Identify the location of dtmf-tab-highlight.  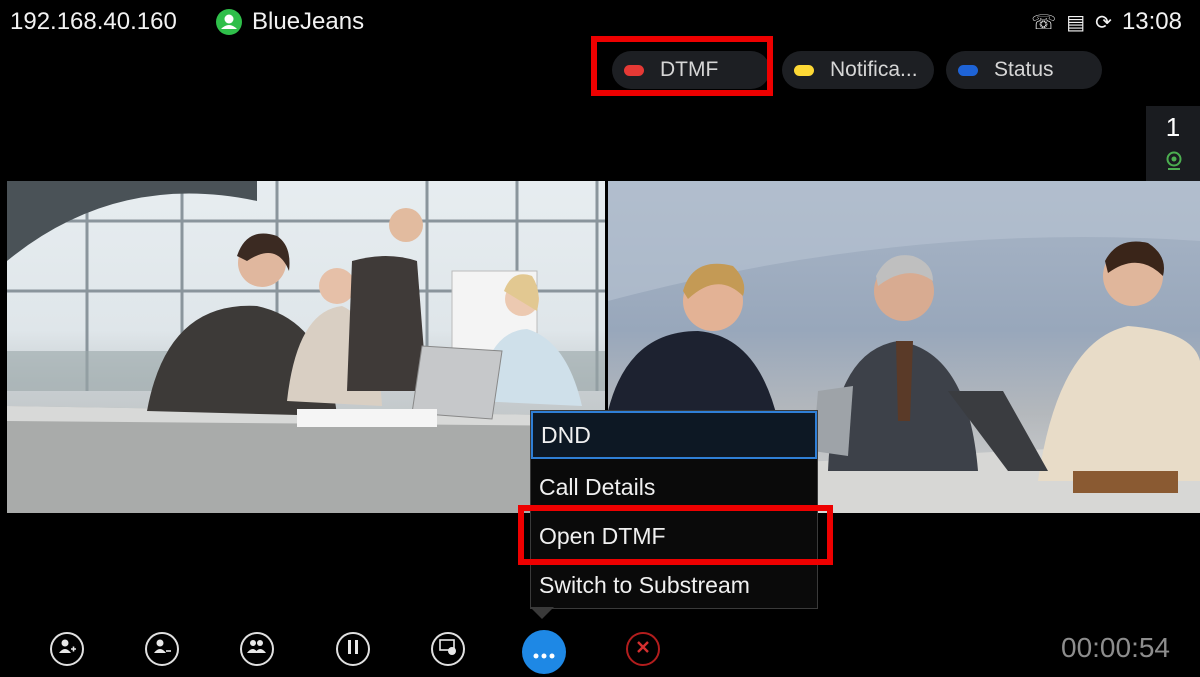
(682, 66).